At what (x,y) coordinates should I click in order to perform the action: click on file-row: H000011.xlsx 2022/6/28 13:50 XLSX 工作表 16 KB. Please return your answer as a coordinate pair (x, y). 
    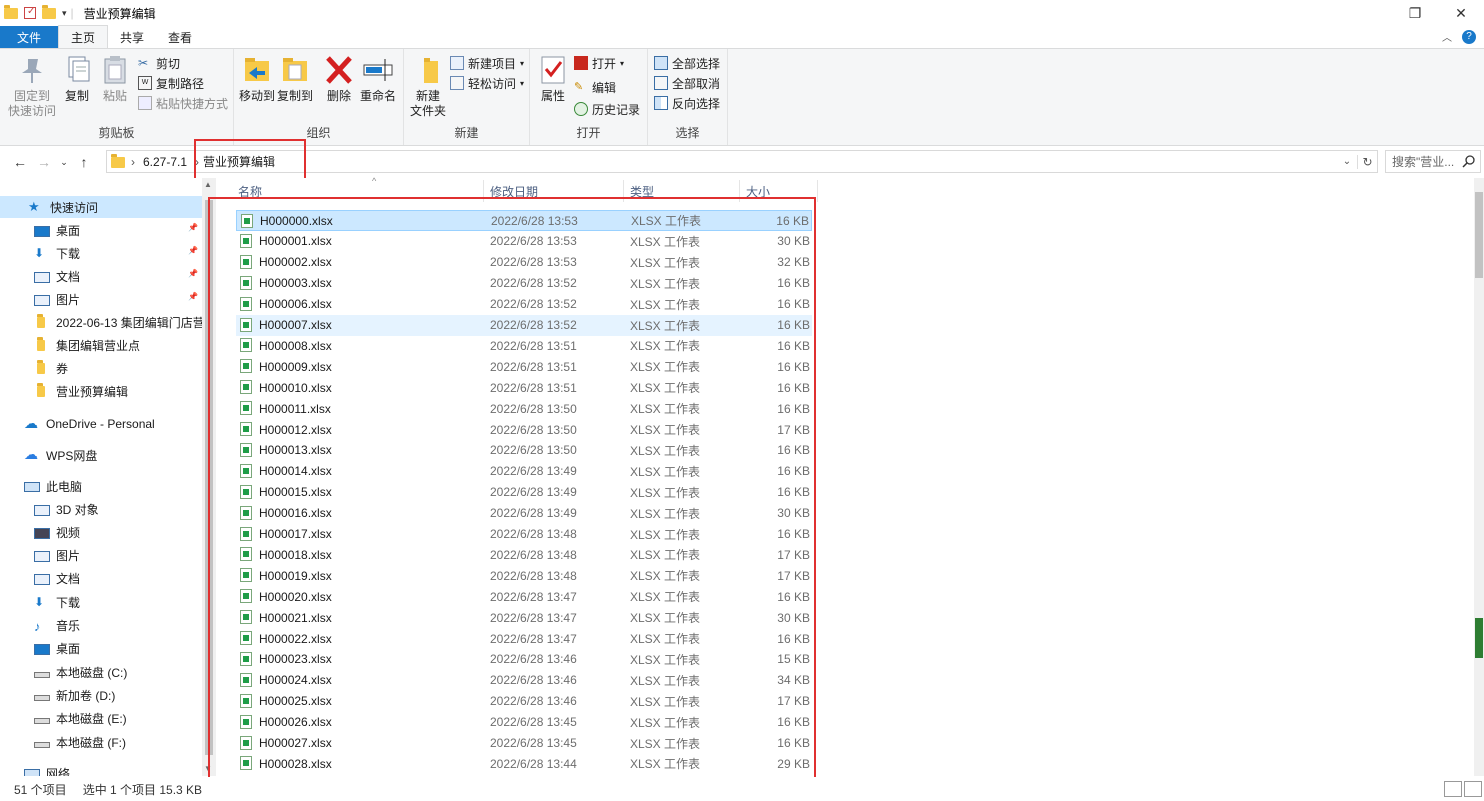
    Looking at the image, I should click on (524, 408).